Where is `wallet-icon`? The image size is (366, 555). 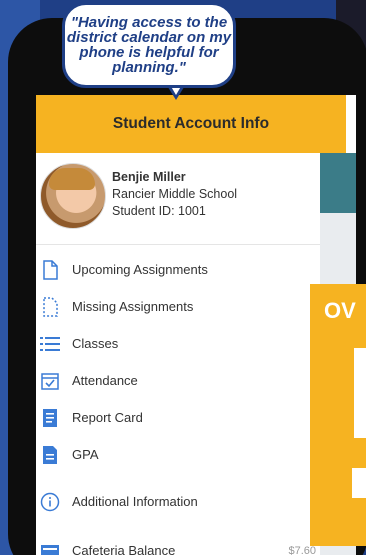
wallet-icon is located at coordinates (50, 547).